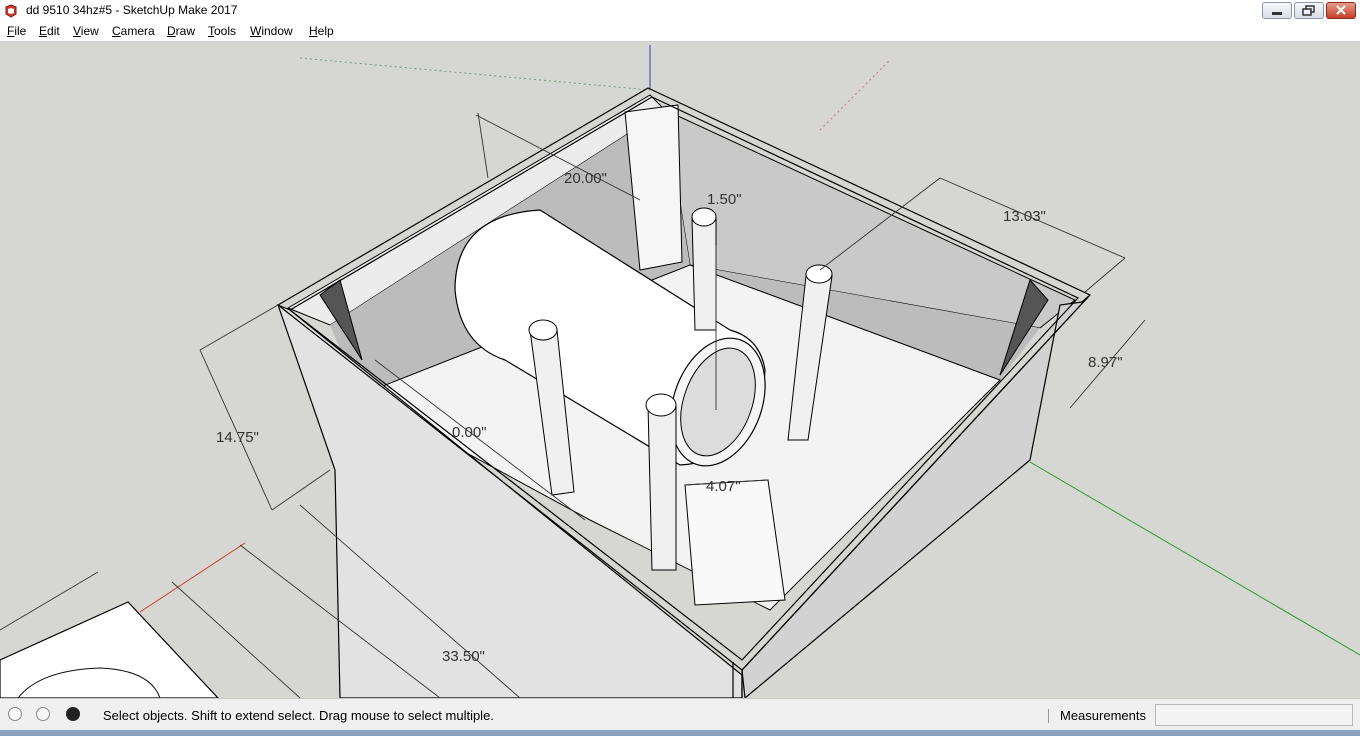 This screenshot has height=736, width=1360. I want to click on info-icon, so click(43, 714).